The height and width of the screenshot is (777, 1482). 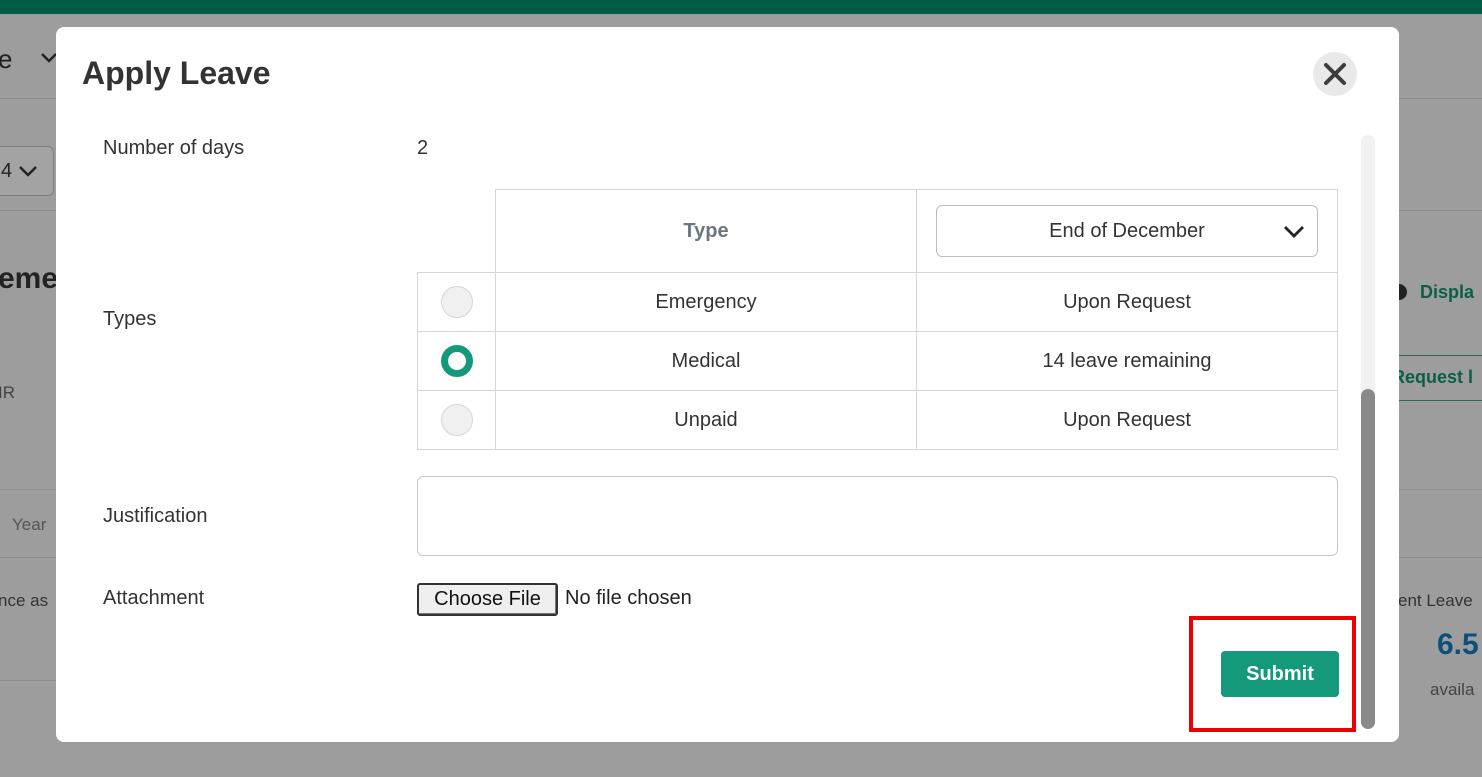 What do you see at coordinates (1432, 292) in the screenshot?
I see `bg-display-link: Displa` at bounding box center [1432, 292].